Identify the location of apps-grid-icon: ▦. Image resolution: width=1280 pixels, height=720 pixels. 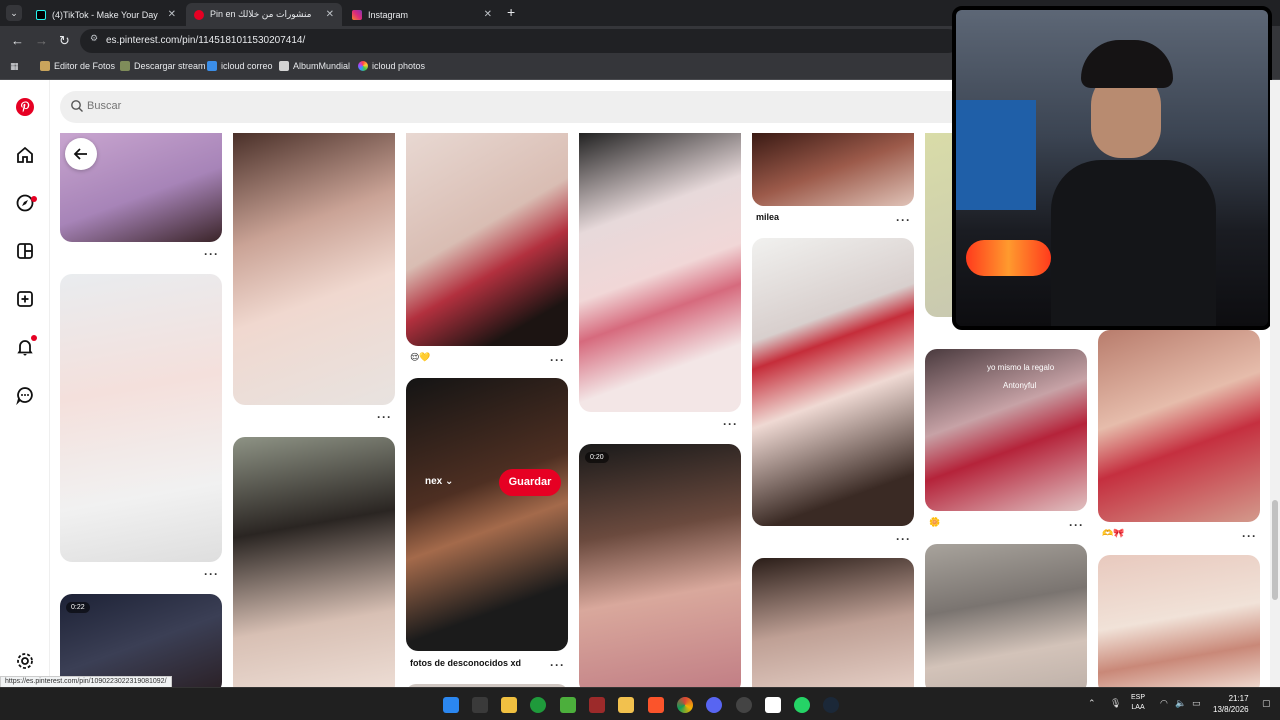
(14, 66).